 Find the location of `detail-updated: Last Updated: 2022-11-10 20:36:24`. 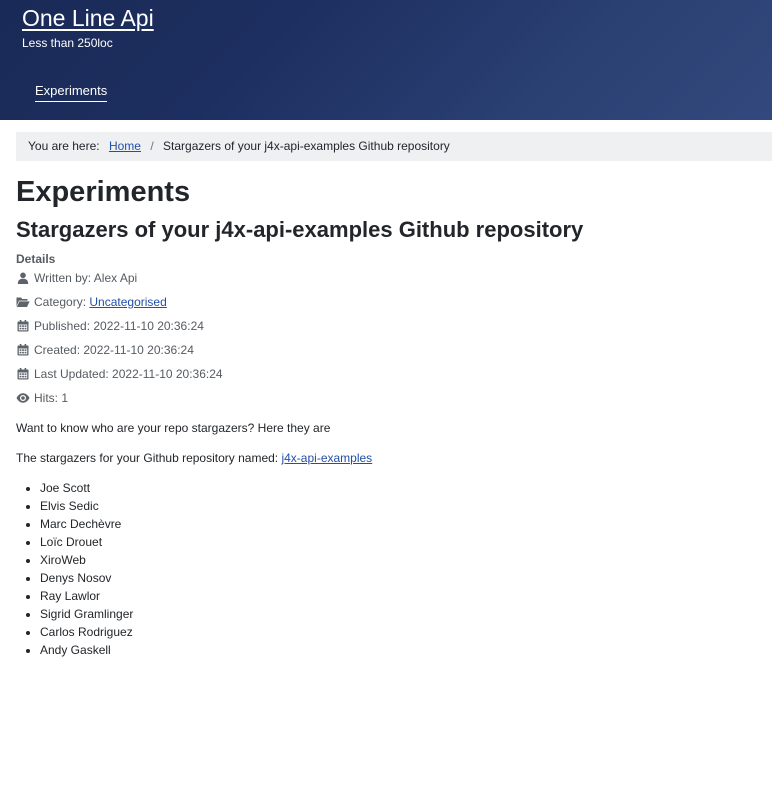

detail-updated: Last Updated: 2022-11-10 20:36:24 is located at coordinates (119, 374).